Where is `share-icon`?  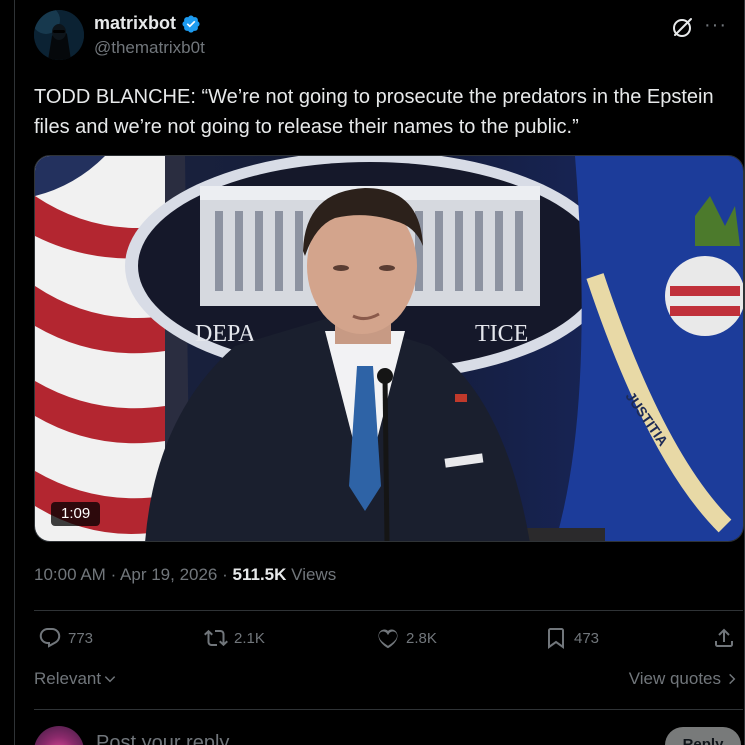 share-icon is located at coordinates (724, 637).